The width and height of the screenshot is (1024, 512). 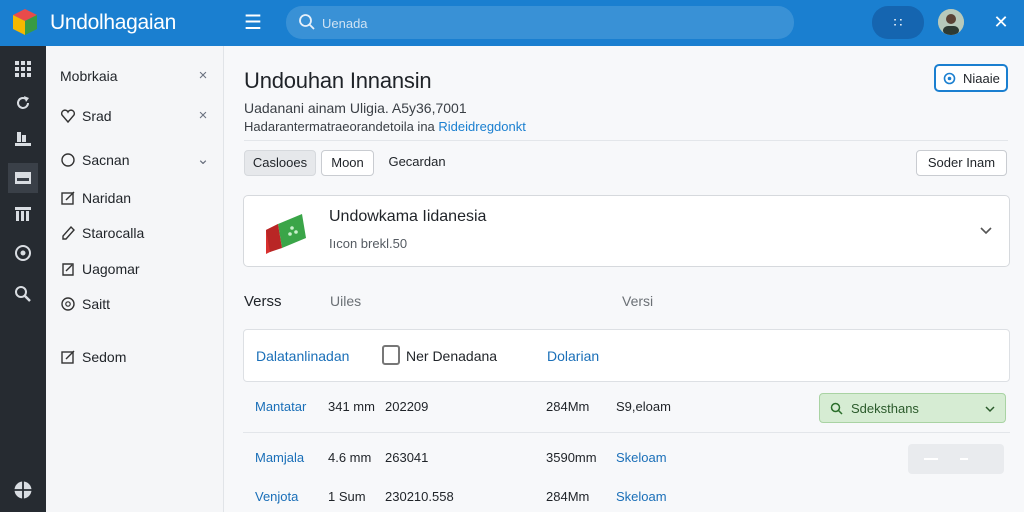 What do you see at coordinates (203, 160) in the screenshot?
I see `chevron-down-icon: ⌄` at bounding box center [203, 160].